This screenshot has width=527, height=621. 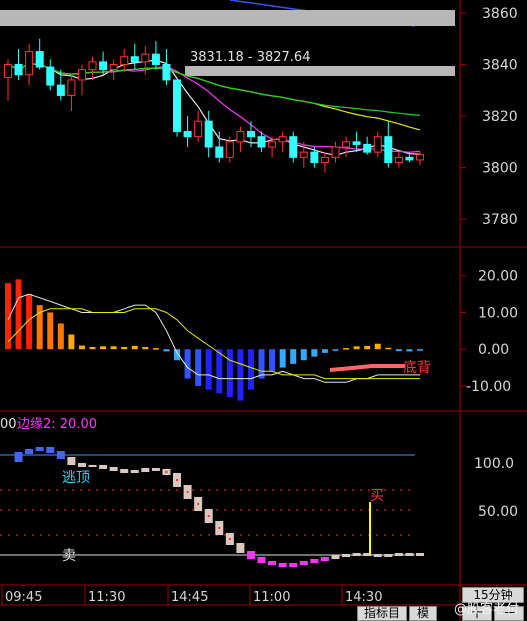 I want to click on osc-tick-50: 50.00, so click(x=498, y=512).